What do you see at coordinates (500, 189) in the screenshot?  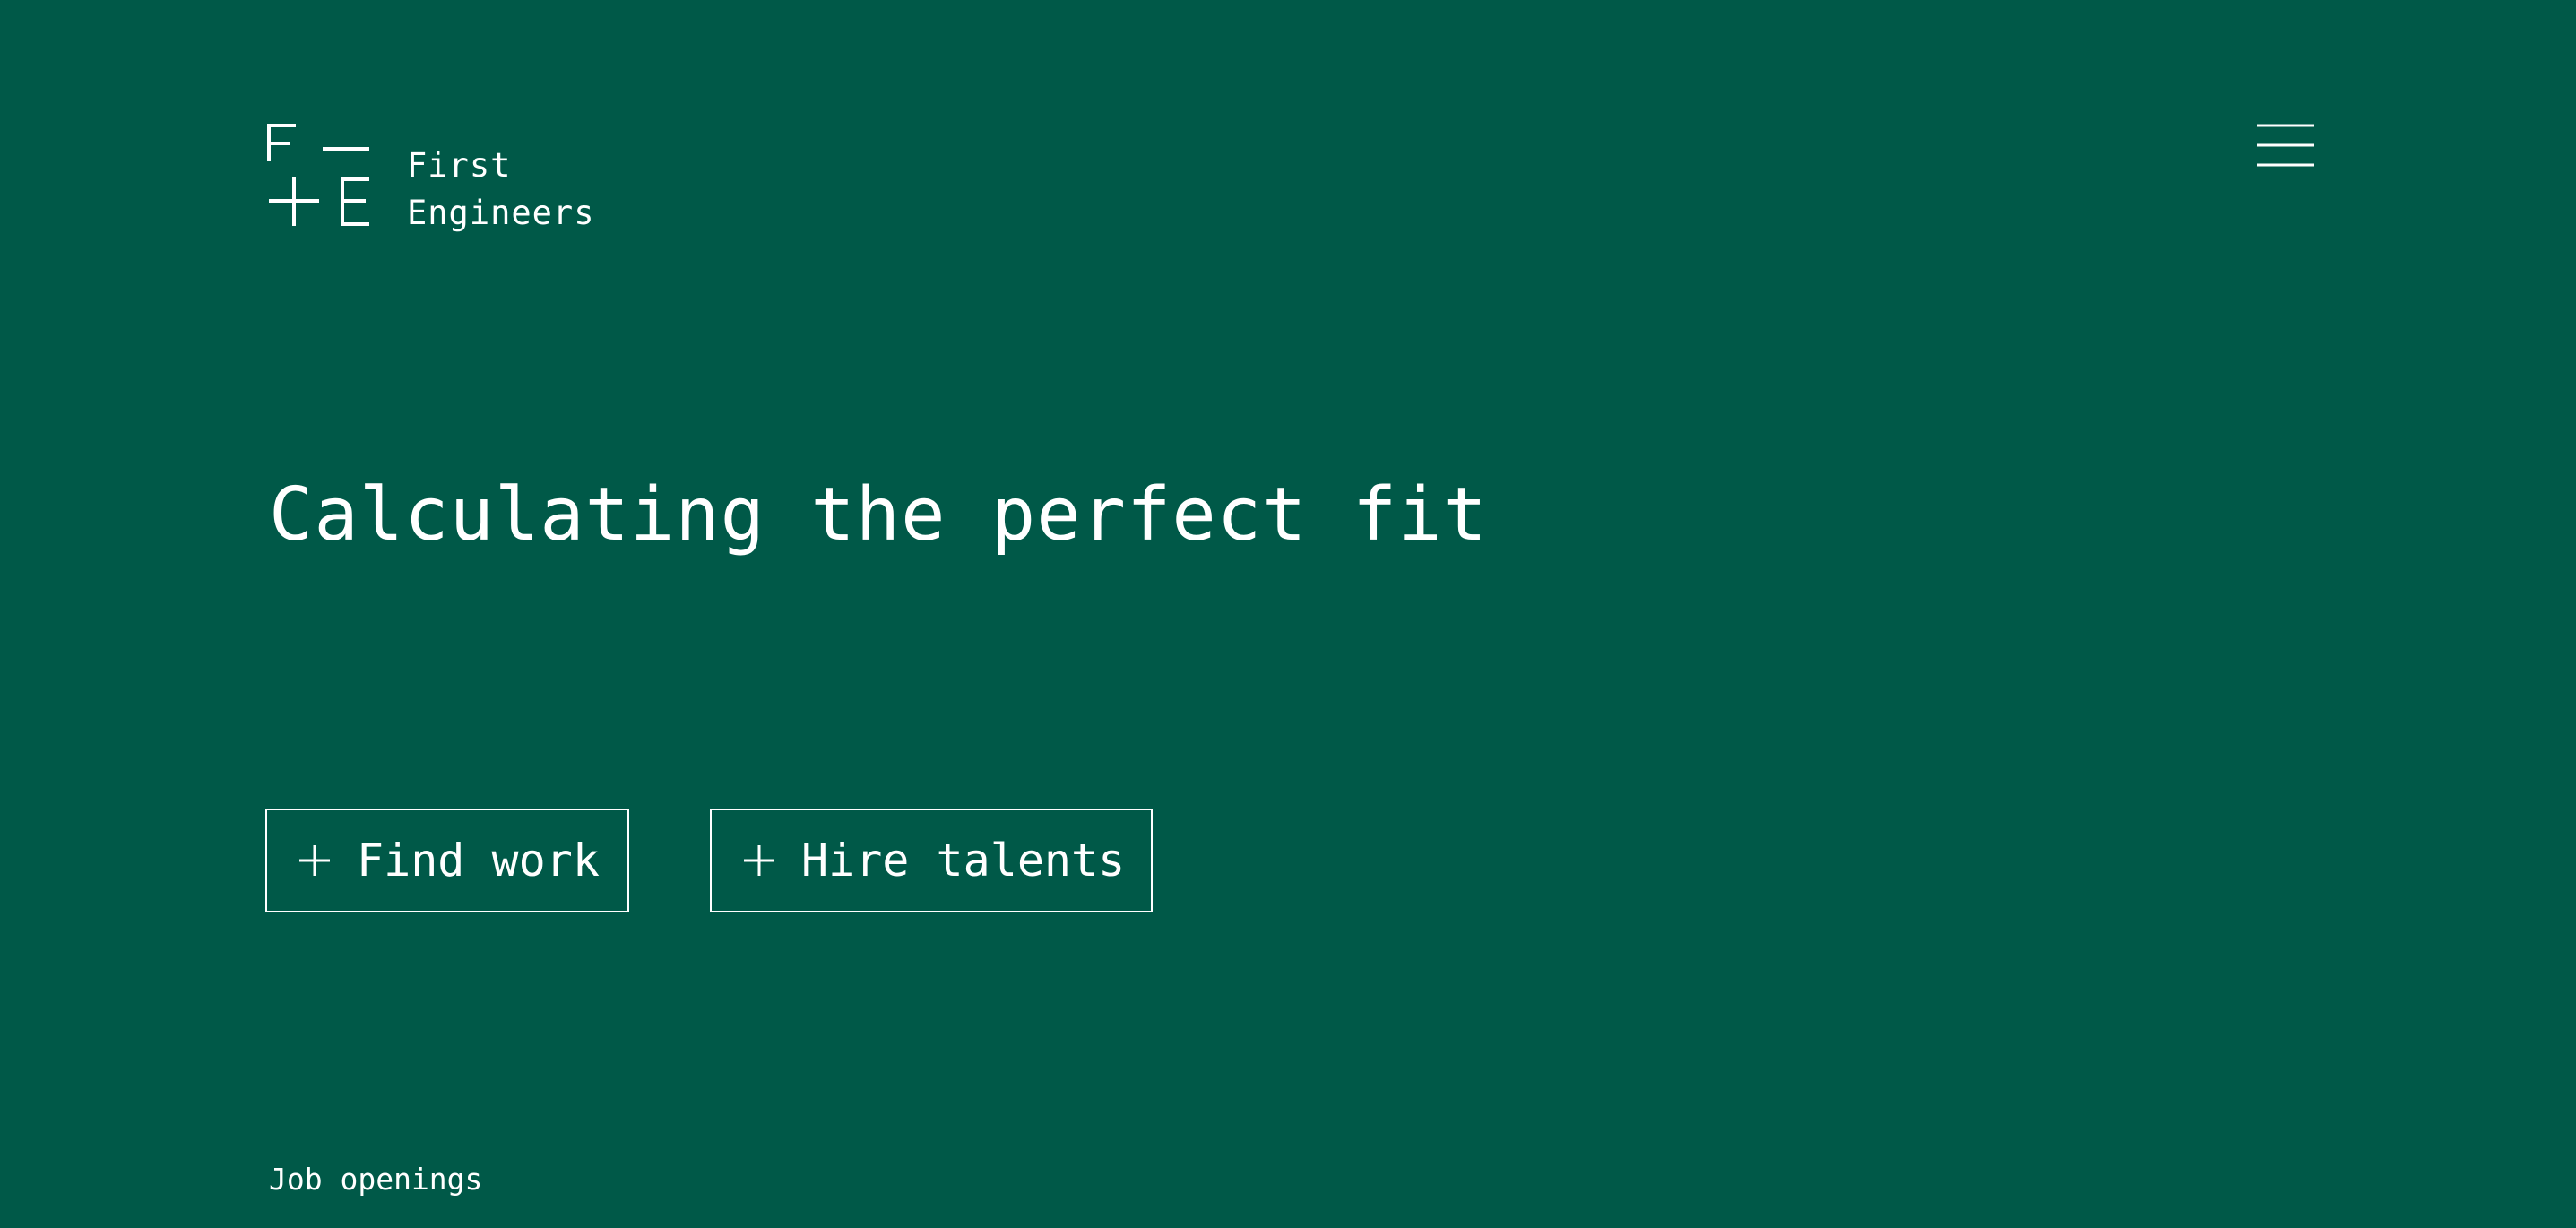 I see `logo-text: First Engineers` at bounding box center [500, 189].